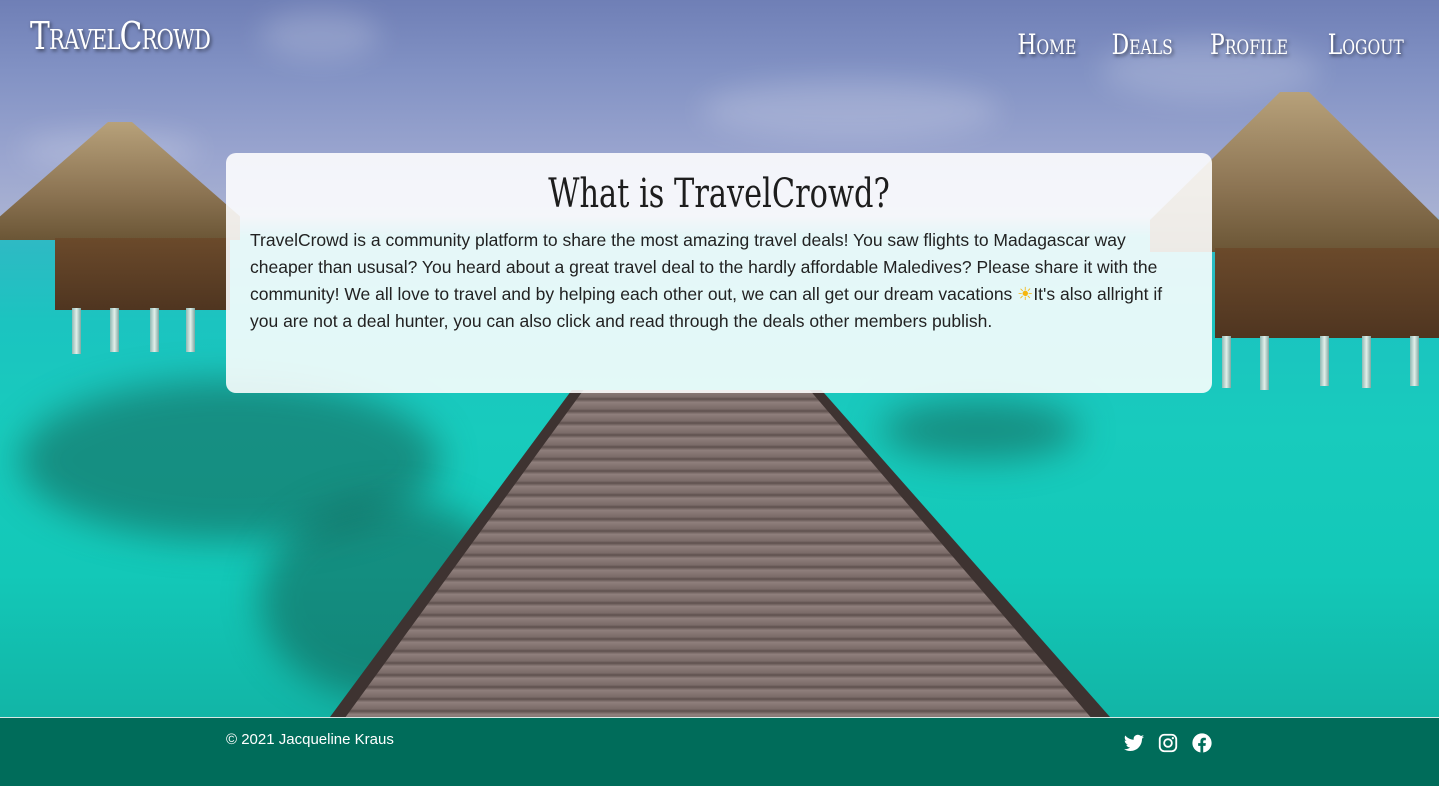 The height and width of the screenshot is (786, 1439). Describe the element at coordinates (719, 751) in the screenshot. I see `footer: © 2021 Jacqueline Kraus` at that location.